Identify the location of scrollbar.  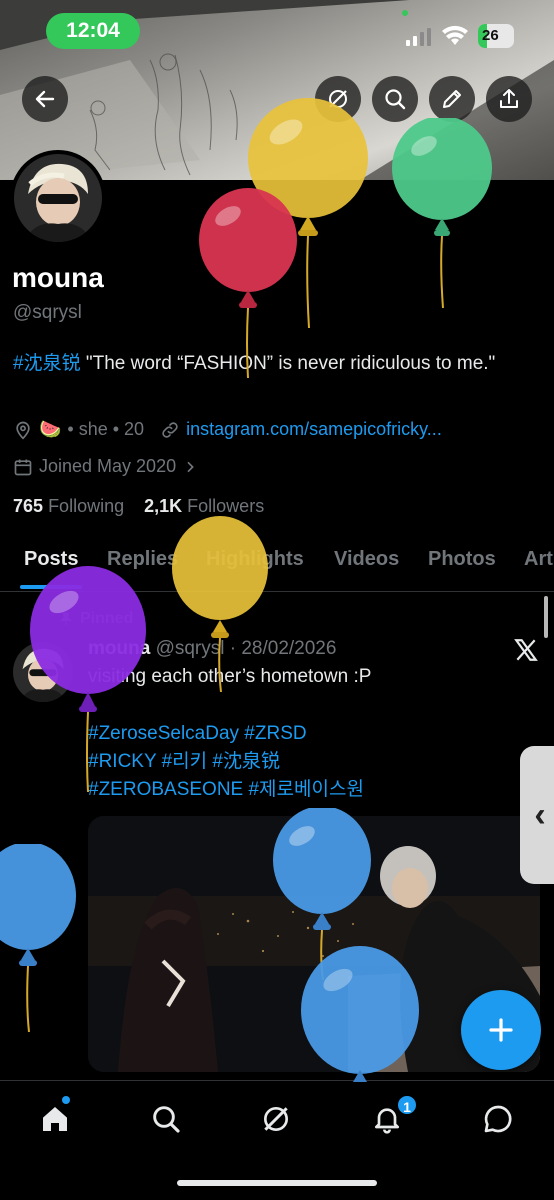
(546, 617).